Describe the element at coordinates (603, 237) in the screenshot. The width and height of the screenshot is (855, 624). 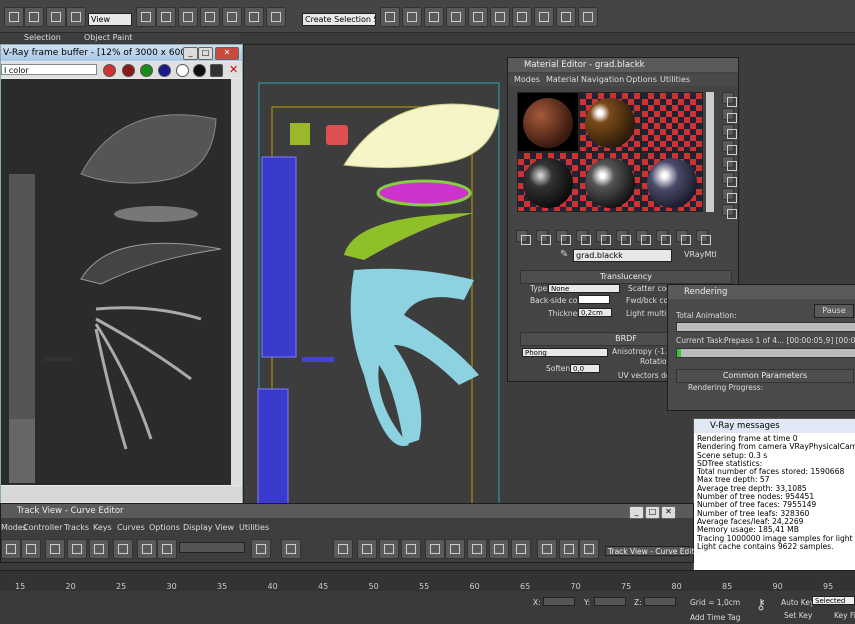
I see `copy-material-icon` at that location.